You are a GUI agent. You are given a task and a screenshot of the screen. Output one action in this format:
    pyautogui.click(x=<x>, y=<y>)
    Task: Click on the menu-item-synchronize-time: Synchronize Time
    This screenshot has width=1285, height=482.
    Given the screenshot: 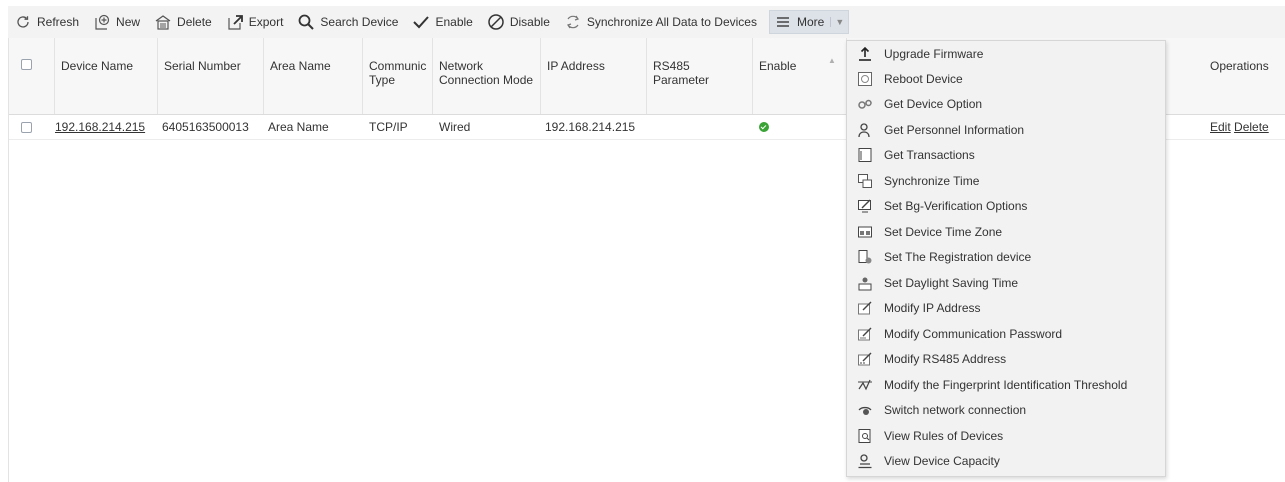 What is the action you would take?
    pyautogui.click(x=1006, y=181)
    